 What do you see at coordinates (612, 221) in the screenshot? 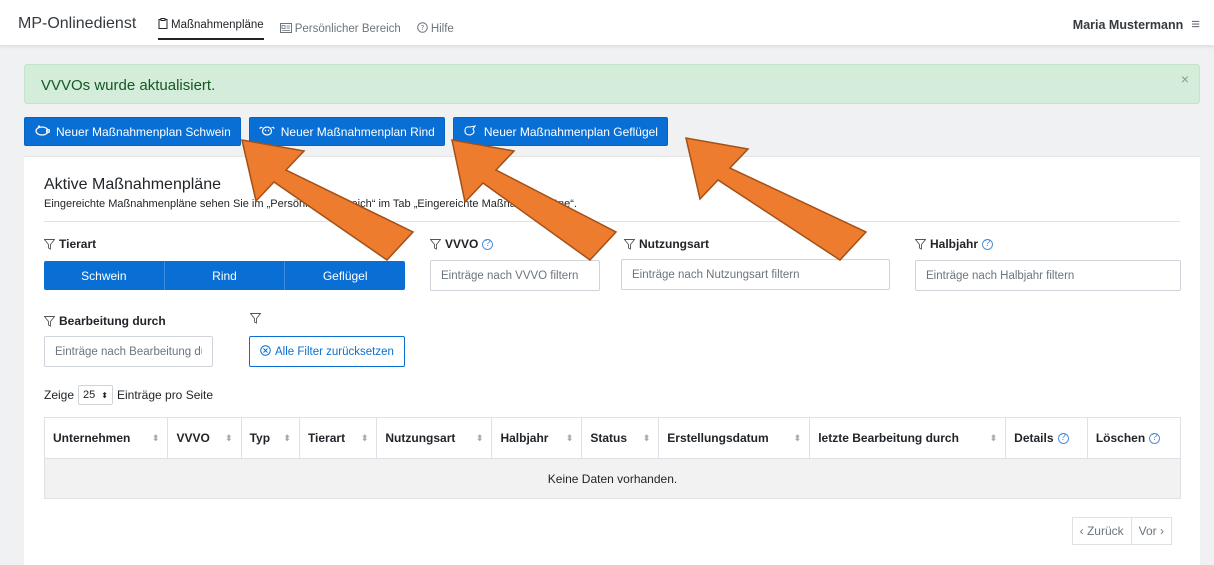
I see `divider` at bounding box center [612, 221].